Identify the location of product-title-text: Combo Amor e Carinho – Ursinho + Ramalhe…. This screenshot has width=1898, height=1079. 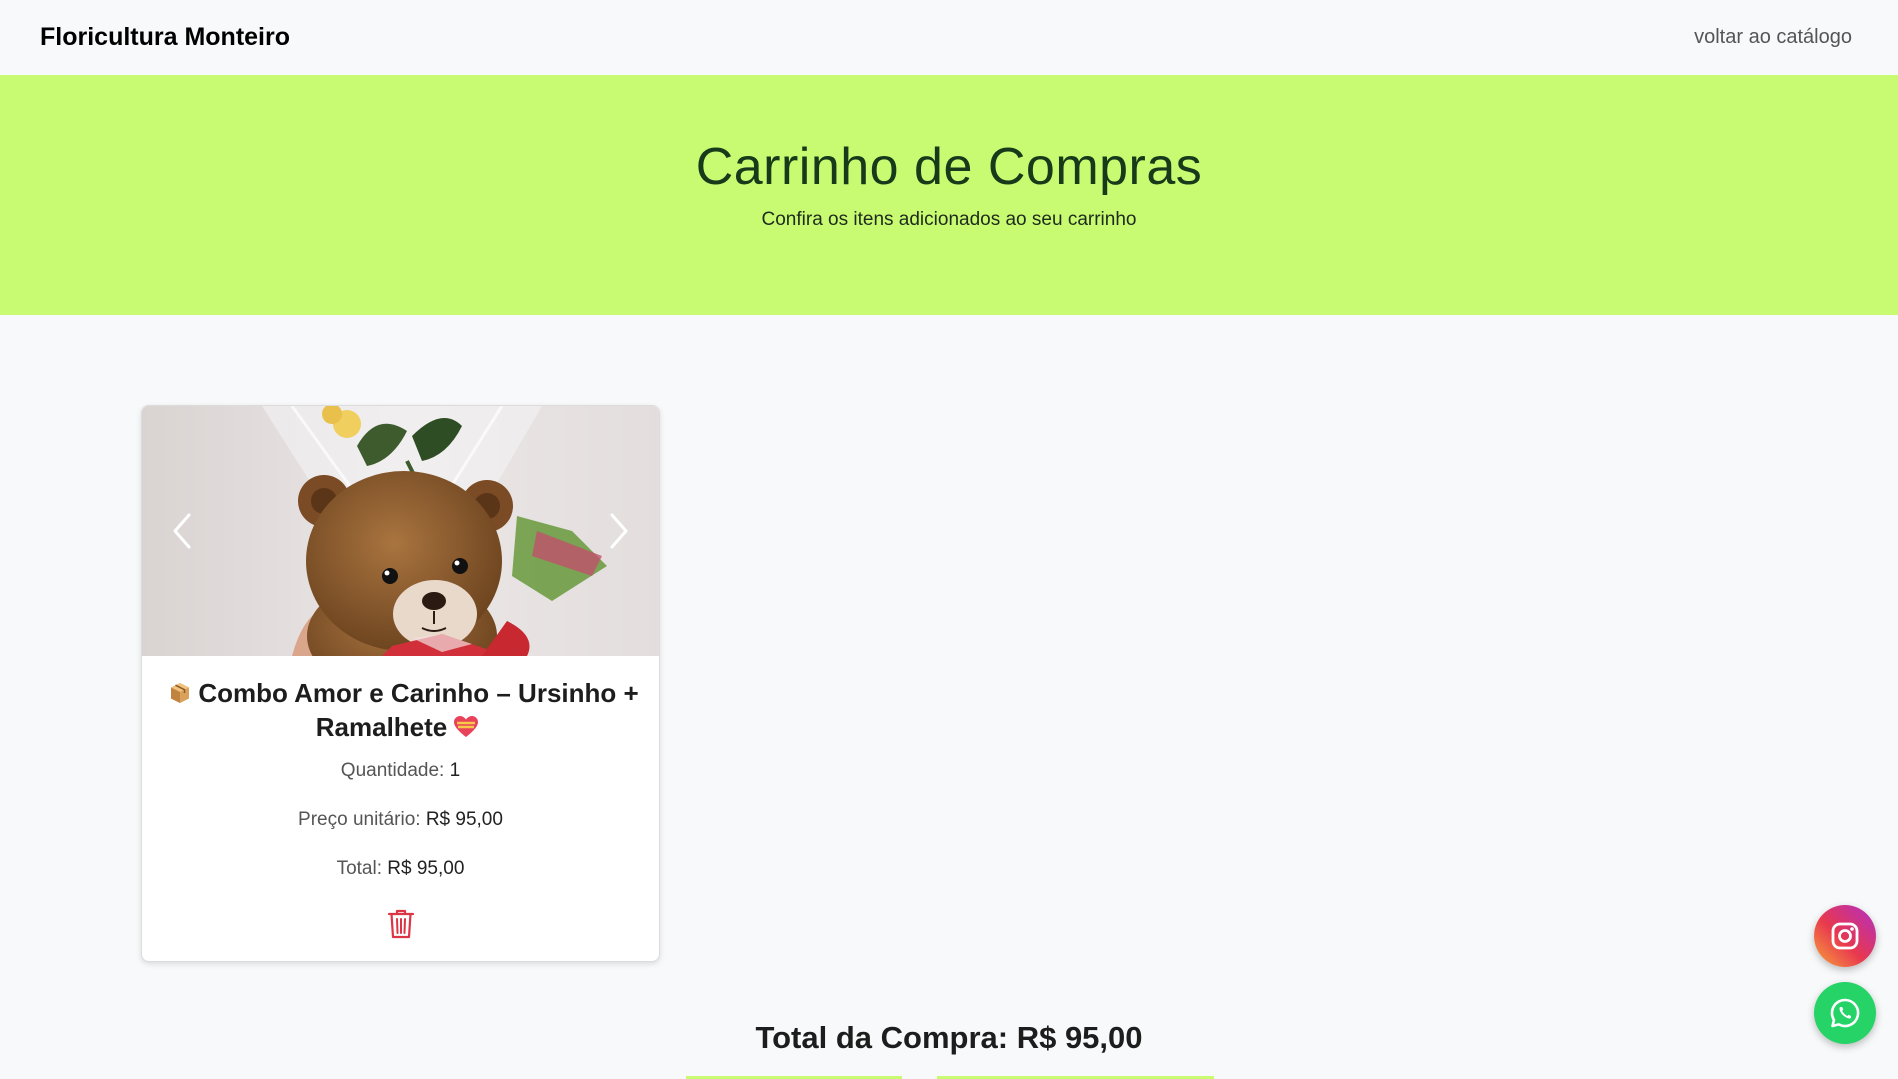
(418, 710).